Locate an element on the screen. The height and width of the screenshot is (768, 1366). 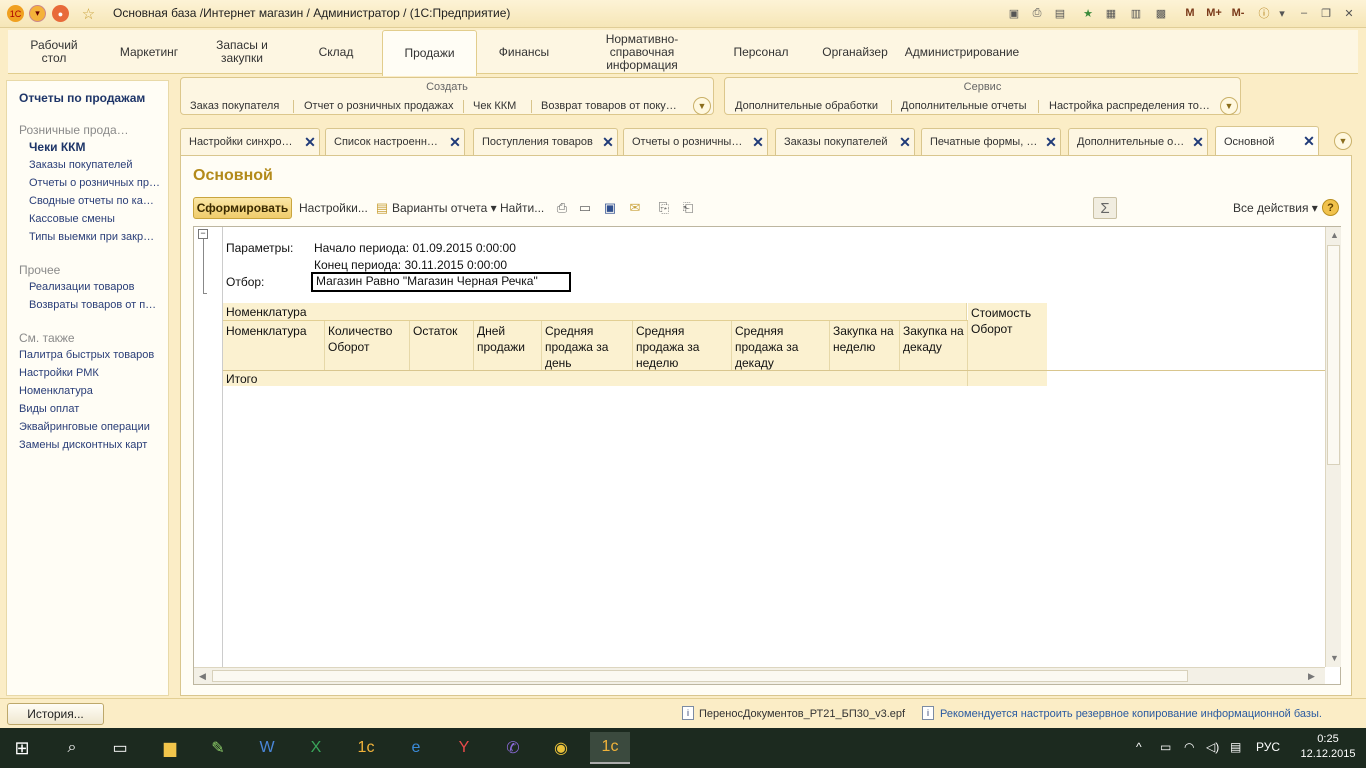
section-sales: Продажи is located at coordinates (429, 53).